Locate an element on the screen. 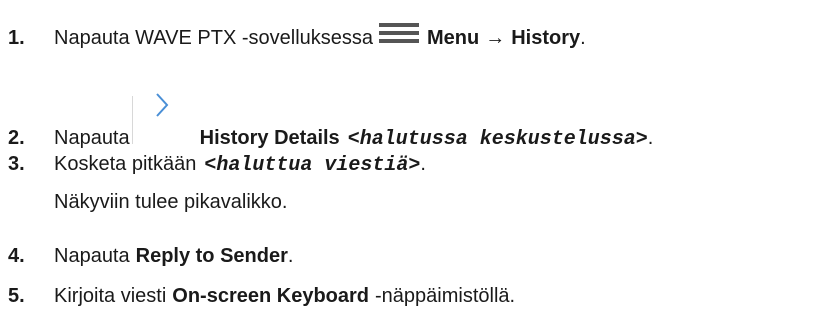 The width and height of the screenshot is (828, 325). step-number: 4. is located at coordinates (16, 256).